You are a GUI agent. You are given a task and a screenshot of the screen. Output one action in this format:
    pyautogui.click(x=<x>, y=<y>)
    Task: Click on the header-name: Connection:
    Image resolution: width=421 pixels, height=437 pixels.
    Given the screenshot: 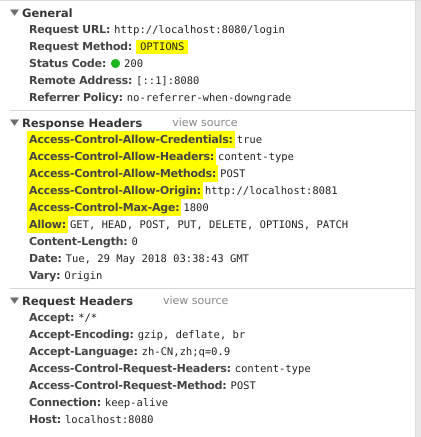 What is the action you would take?
    pyautogui.click(x=65, y=402)
    